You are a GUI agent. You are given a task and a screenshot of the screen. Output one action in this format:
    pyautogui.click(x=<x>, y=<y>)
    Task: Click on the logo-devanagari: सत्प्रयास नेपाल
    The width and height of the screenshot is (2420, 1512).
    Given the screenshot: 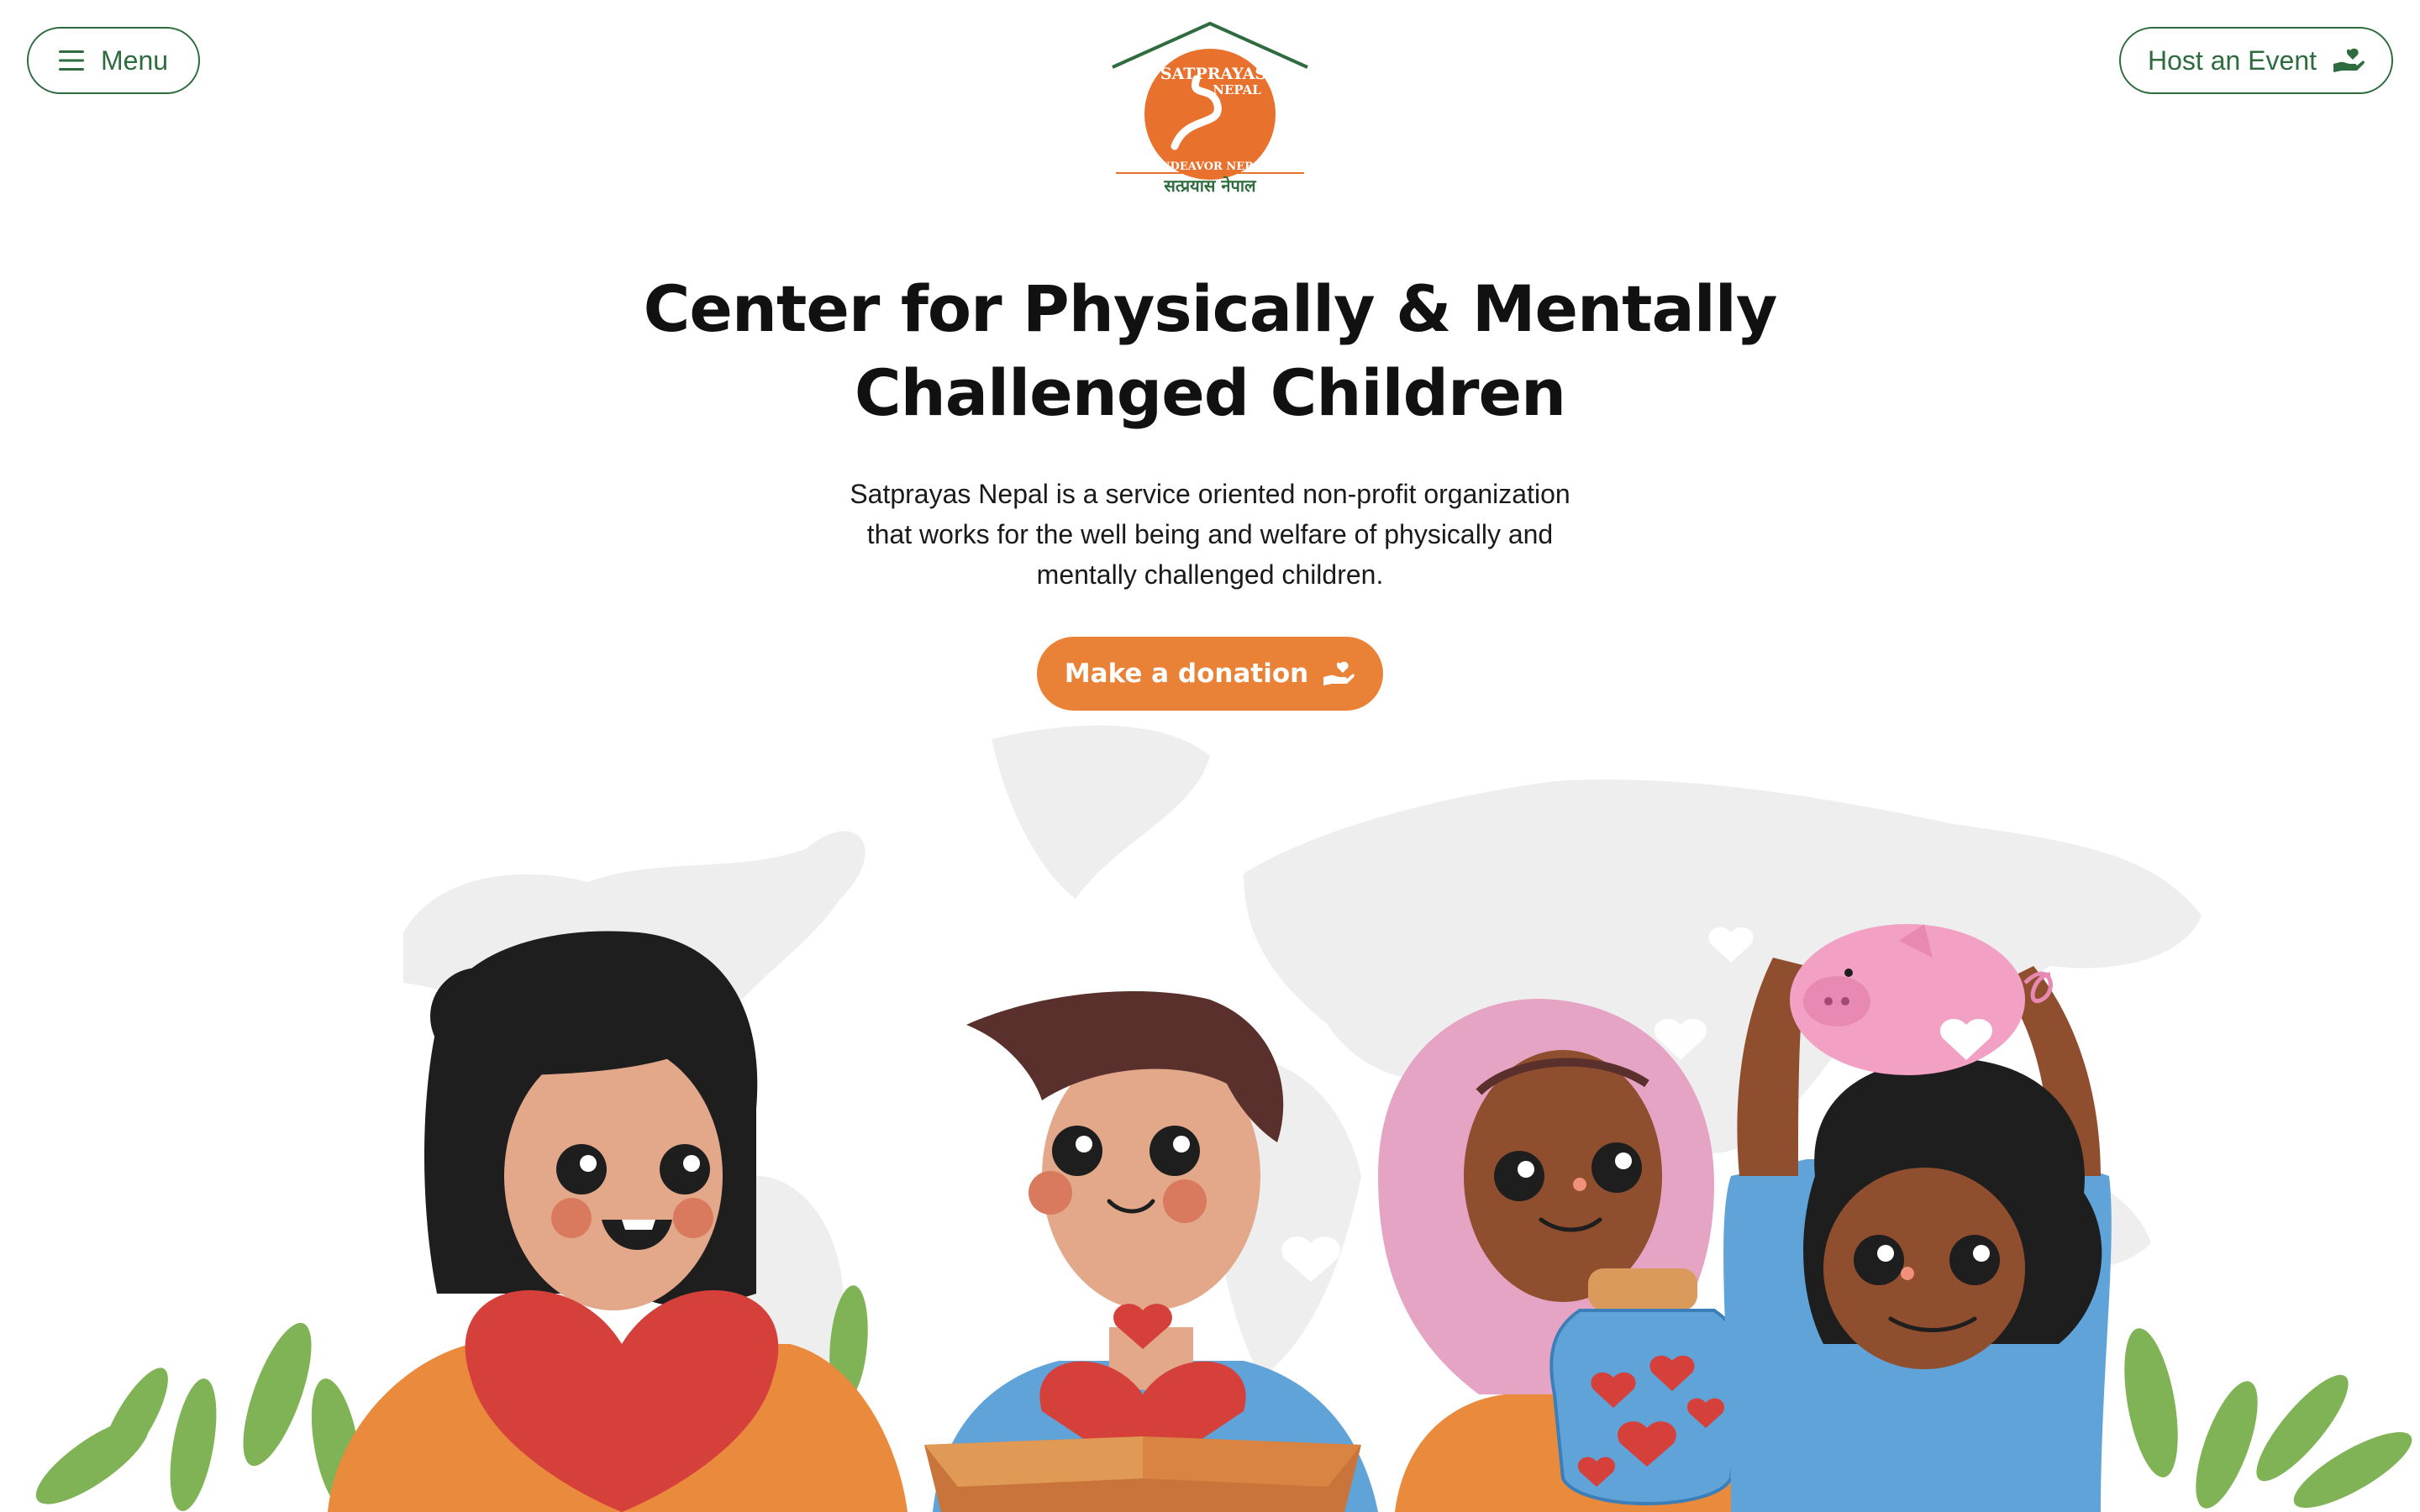 What is the action you would take?
    pyautogui.click(x=1210, y=186)
    